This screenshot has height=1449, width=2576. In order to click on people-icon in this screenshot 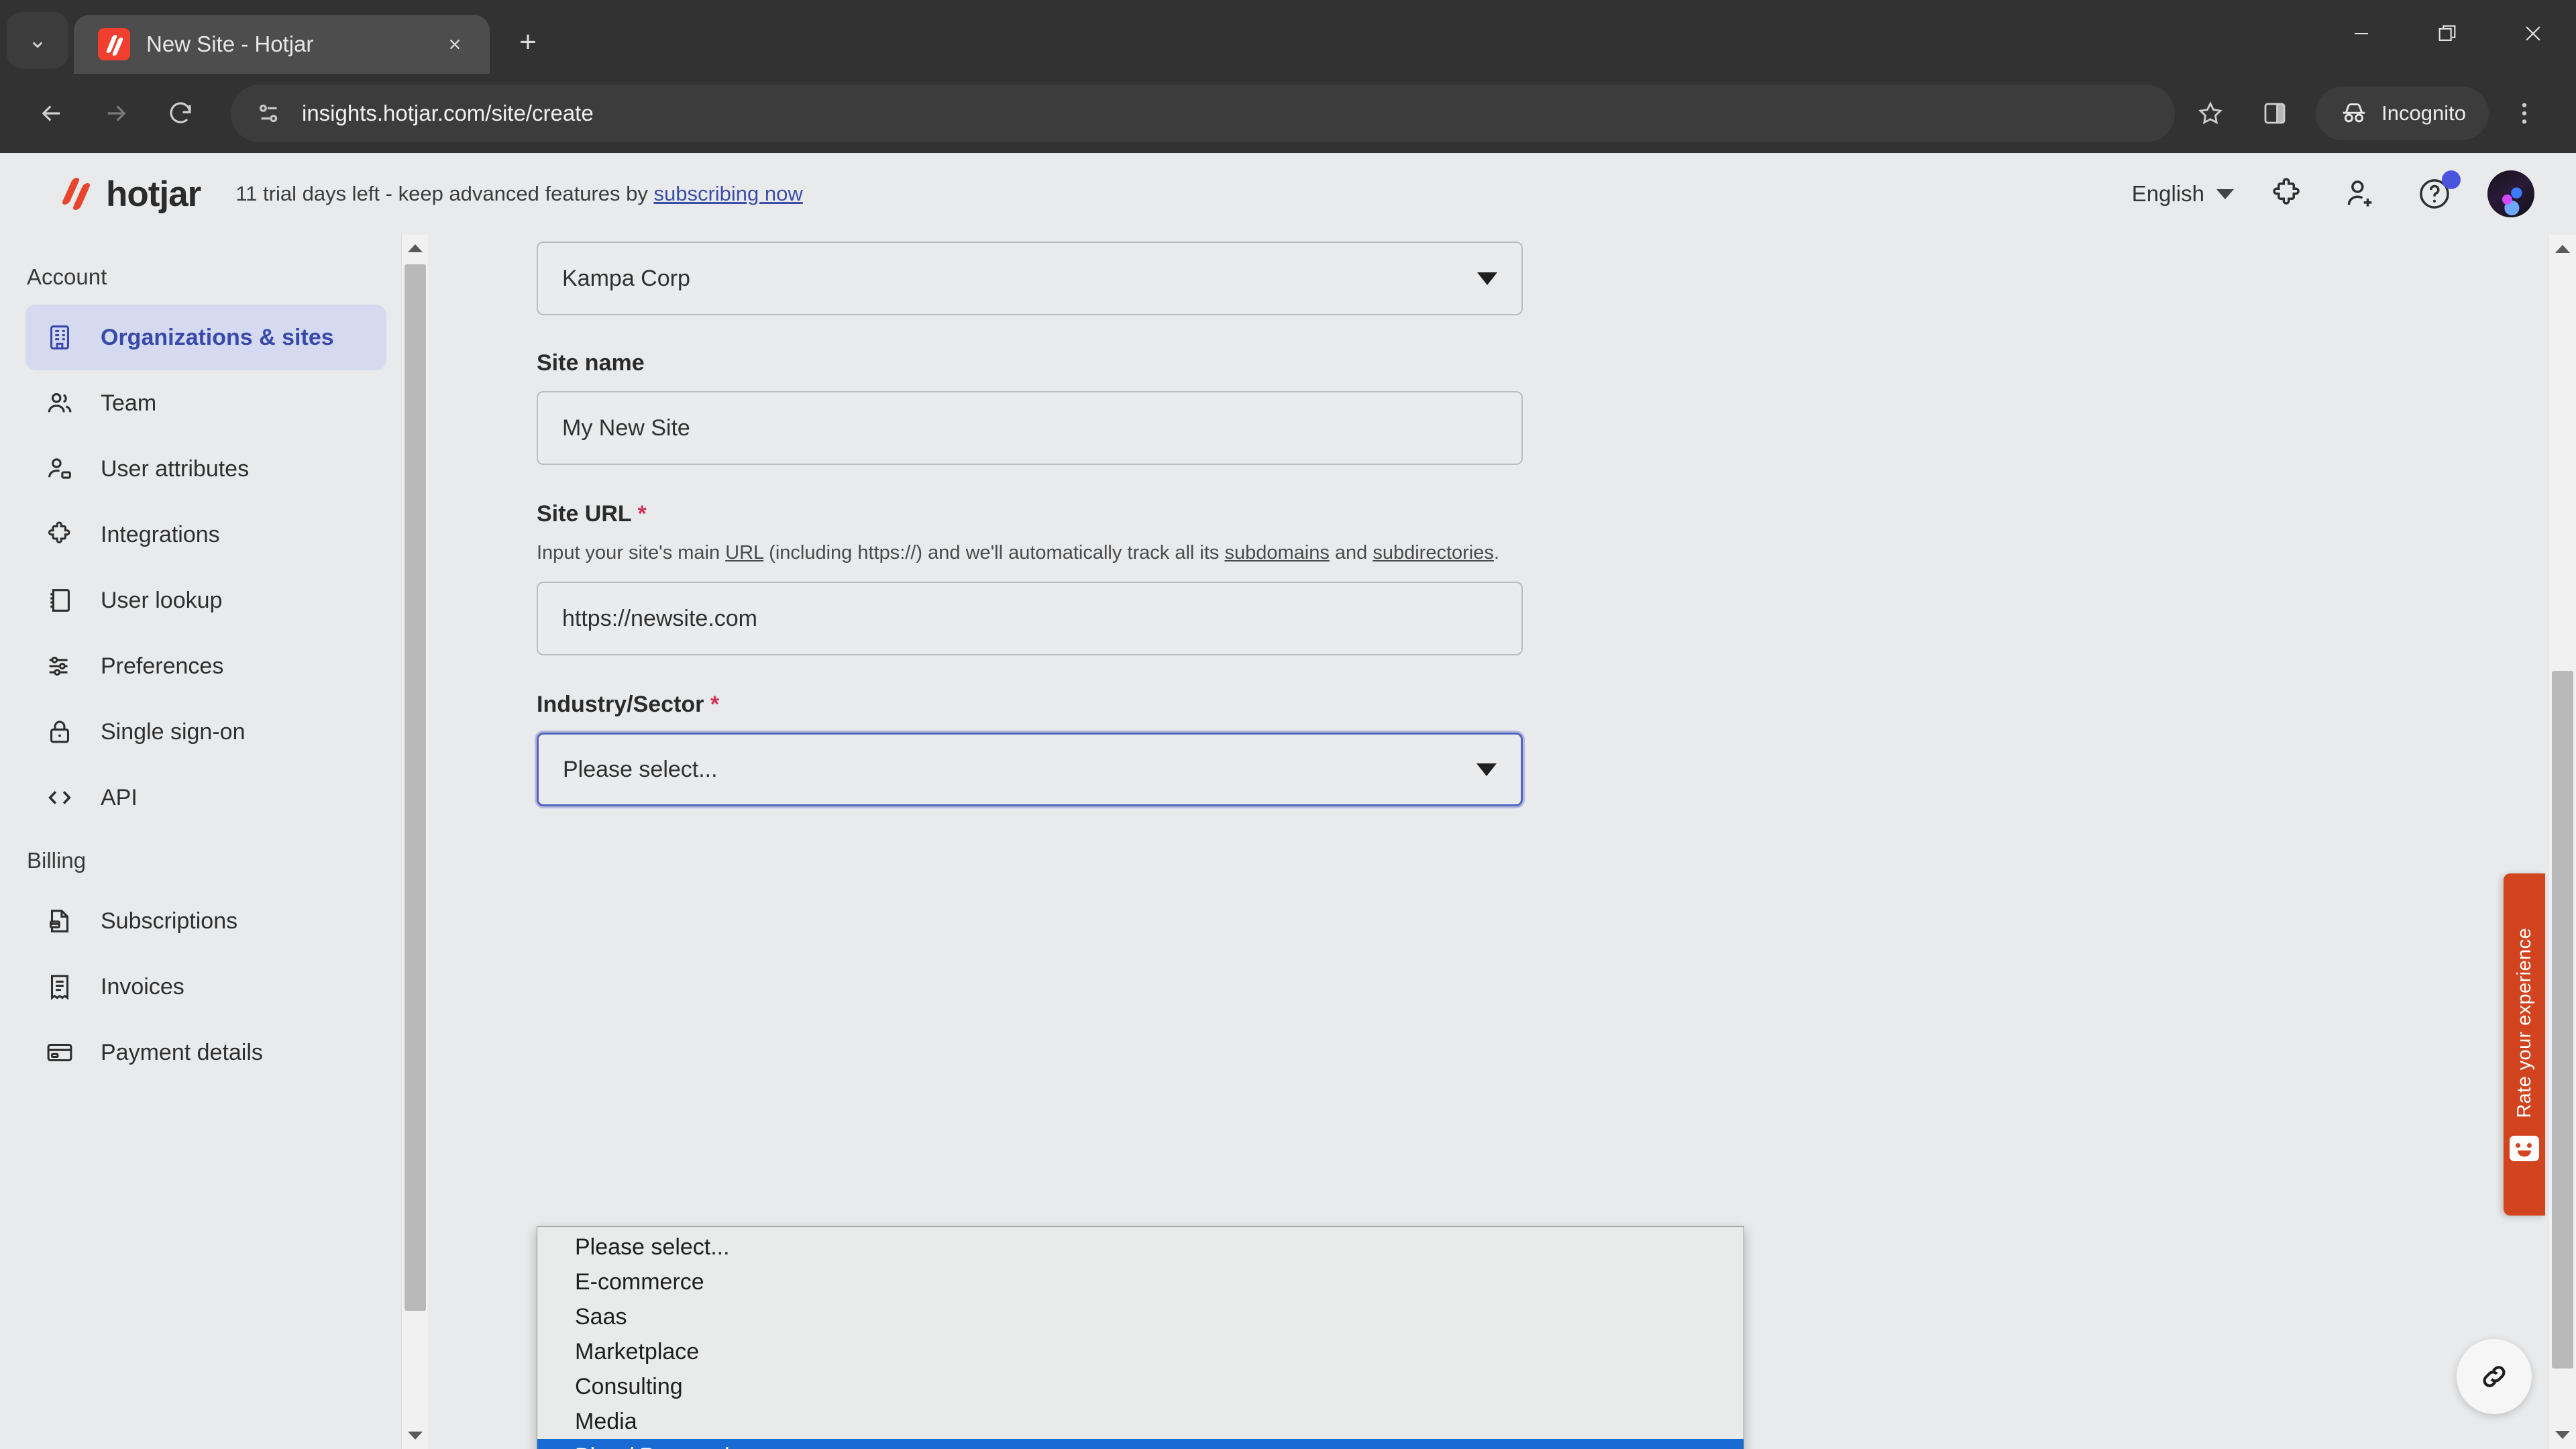, I will do `click(59, 403)`.